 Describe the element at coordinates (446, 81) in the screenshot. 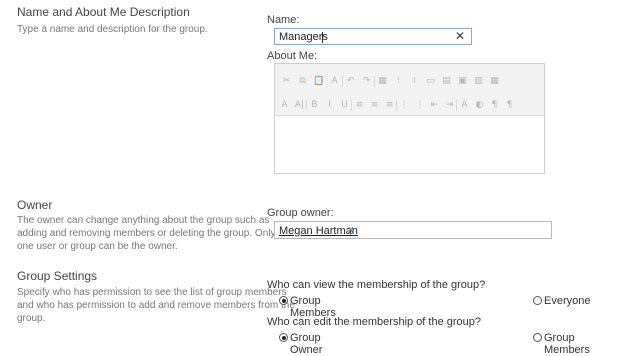

I see `toolbar-icon: ▤` at that location.